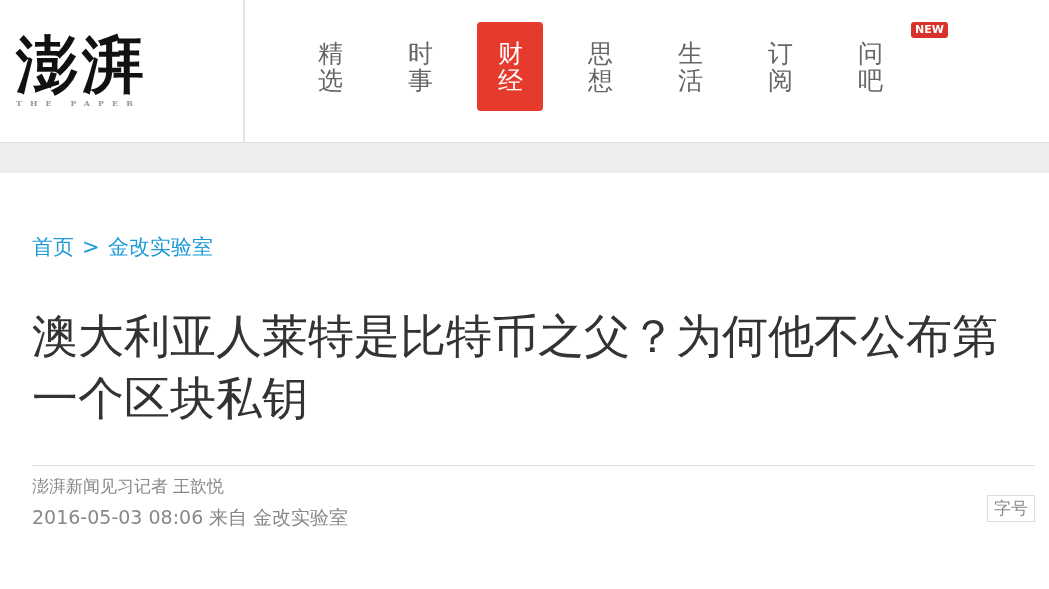  What do you see at coordinates (600, 66) in the screenshot?
I see `nav-tab: 思想` at bounding box center [600, 66].